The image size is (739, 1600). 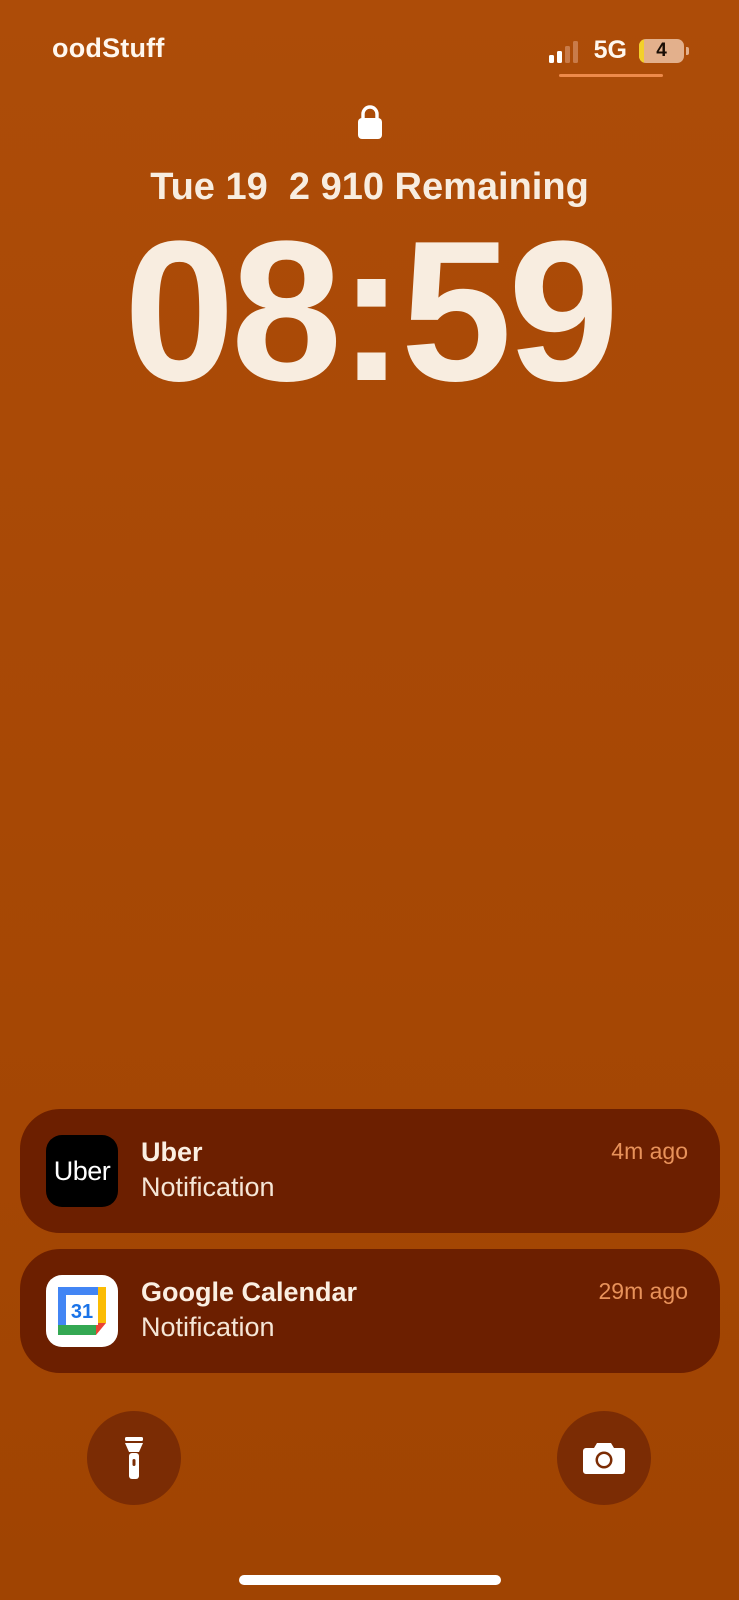 What do you see at coordinates (370, 122) in the screenshot?
I see `lock-icon` at bounding box center [370, 122].